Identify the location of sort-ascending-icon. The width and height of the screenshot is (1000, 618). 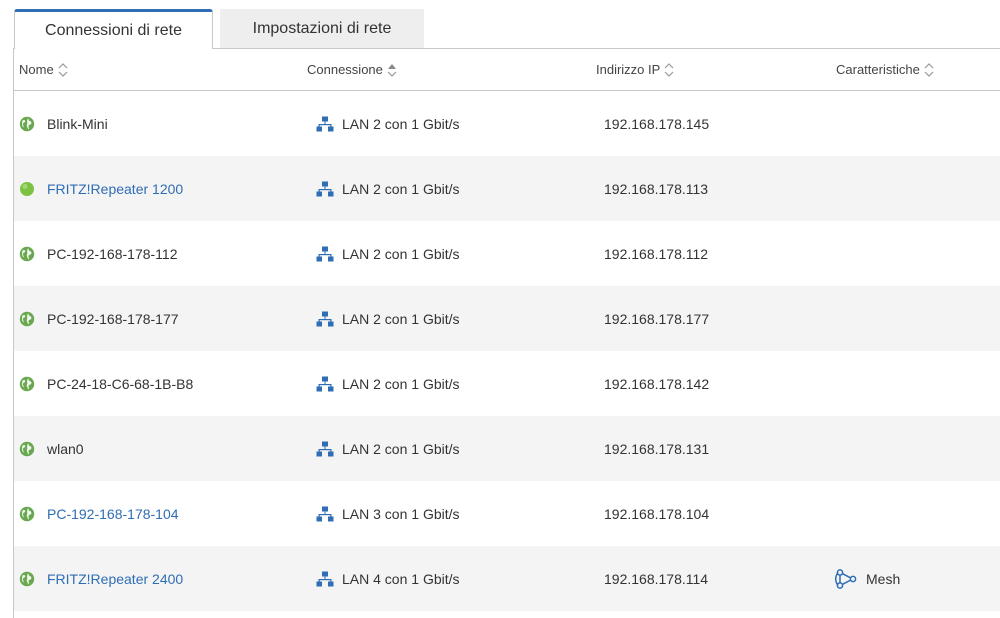
(392, 70).